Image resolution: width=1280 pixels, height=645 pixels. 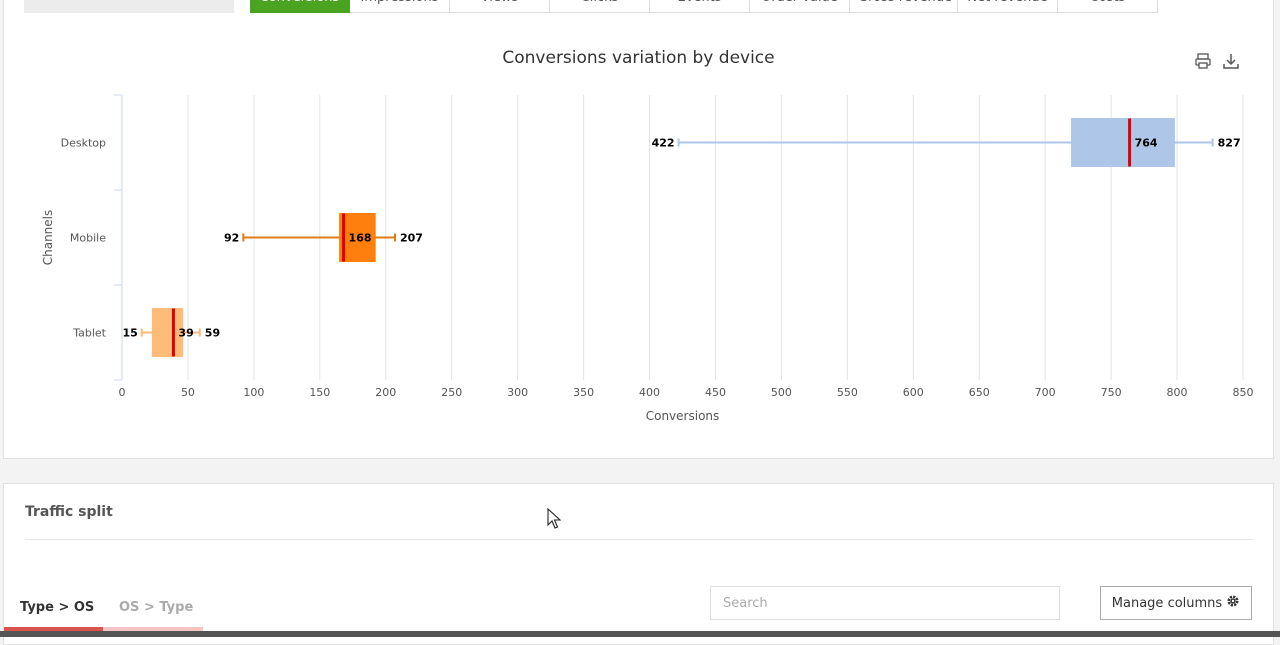 What do you see at coordinates (171, 332) in the screenshot?
I see `box-tablet: 15 39 59` at bounding box center [171, 332].